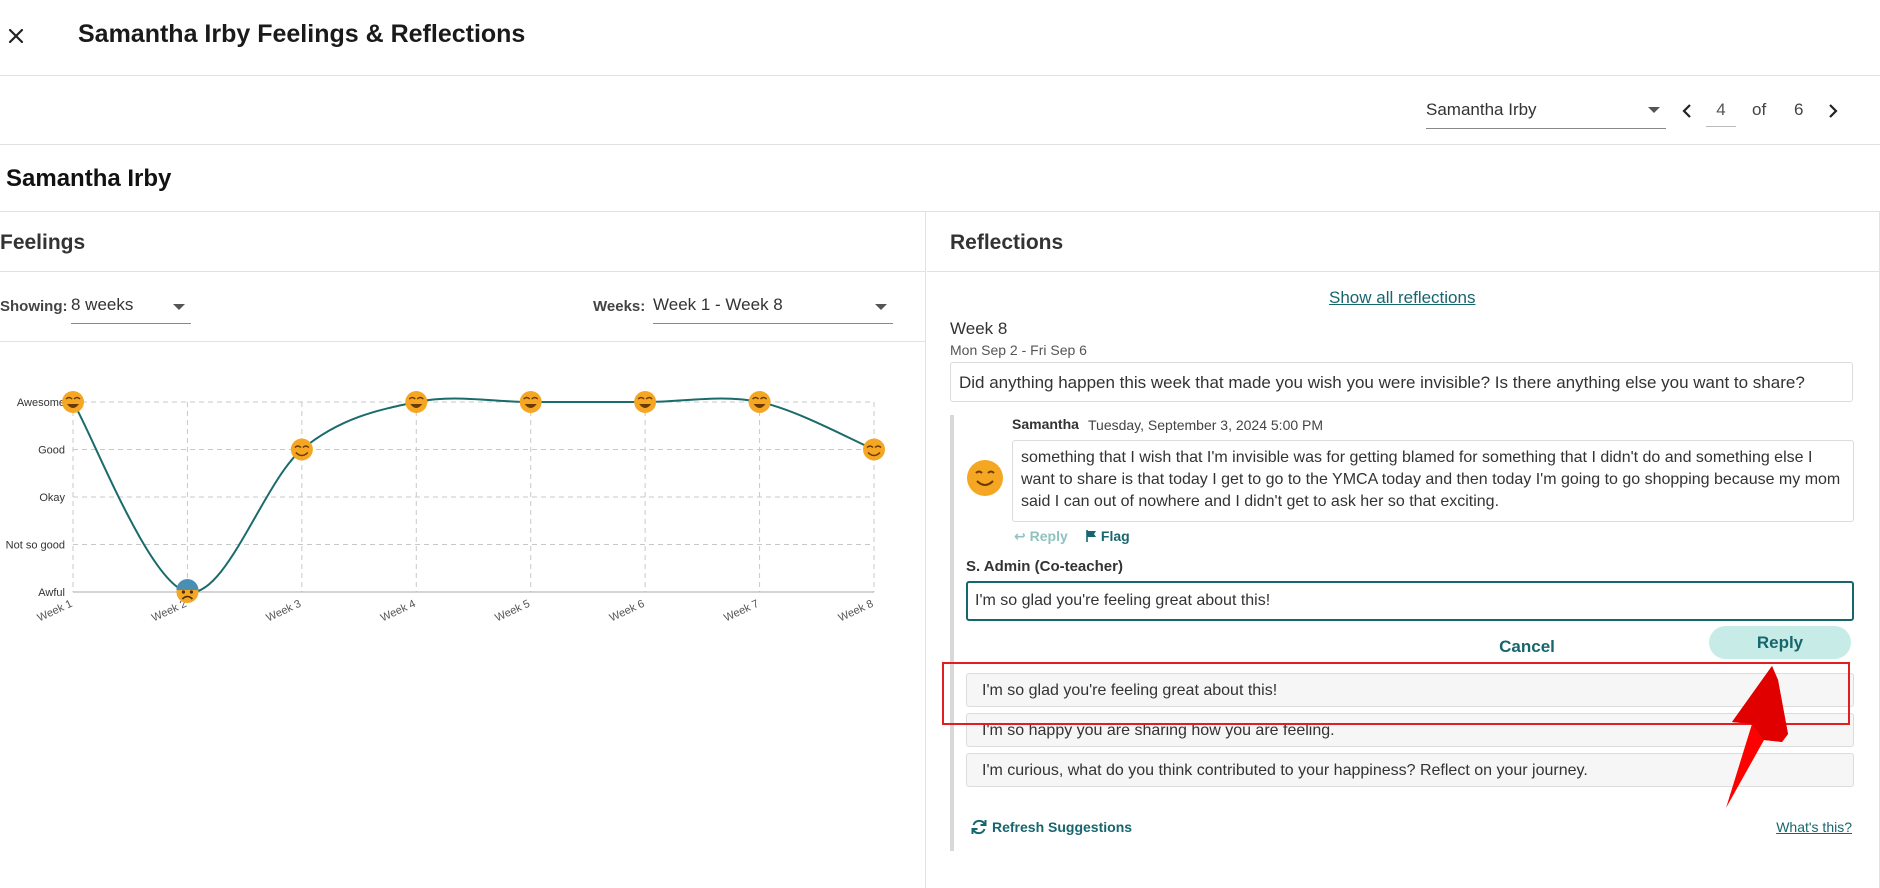 The image size is (1880, 888). I want to click on week-label: Week 8, so click(979, 328).